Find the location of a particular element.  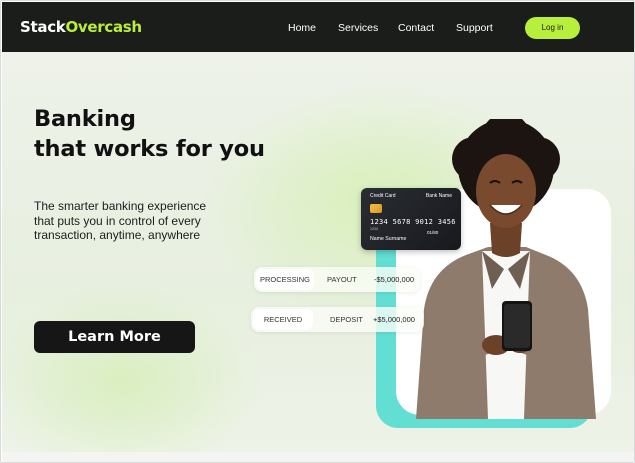

nav-link-services: Services is located at coordinates (358, 28).